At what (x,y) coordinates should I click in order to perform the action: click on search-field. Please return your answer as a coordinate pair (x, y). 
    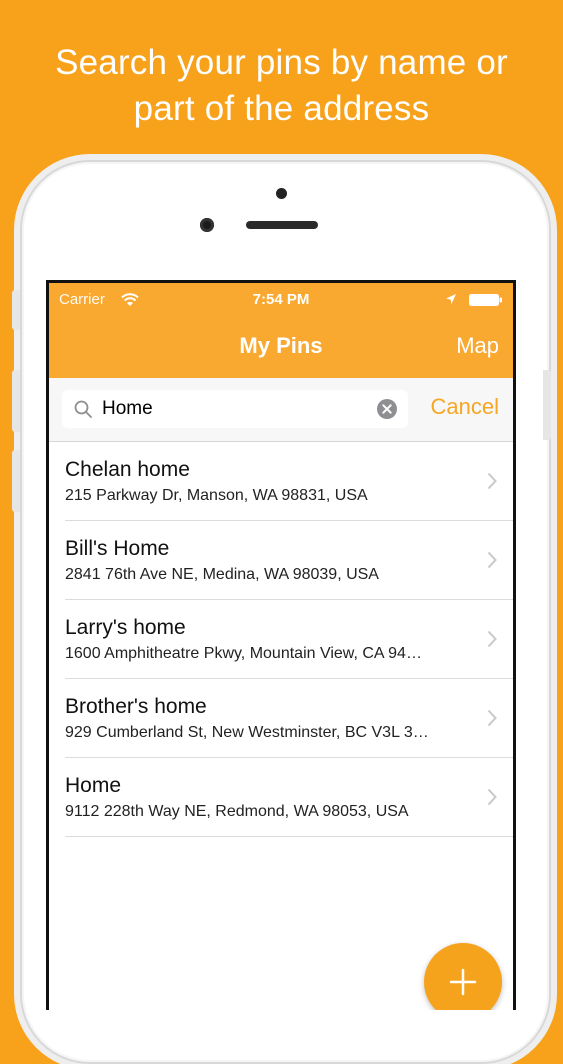
    Looking at the image, I should click on (235, 409).